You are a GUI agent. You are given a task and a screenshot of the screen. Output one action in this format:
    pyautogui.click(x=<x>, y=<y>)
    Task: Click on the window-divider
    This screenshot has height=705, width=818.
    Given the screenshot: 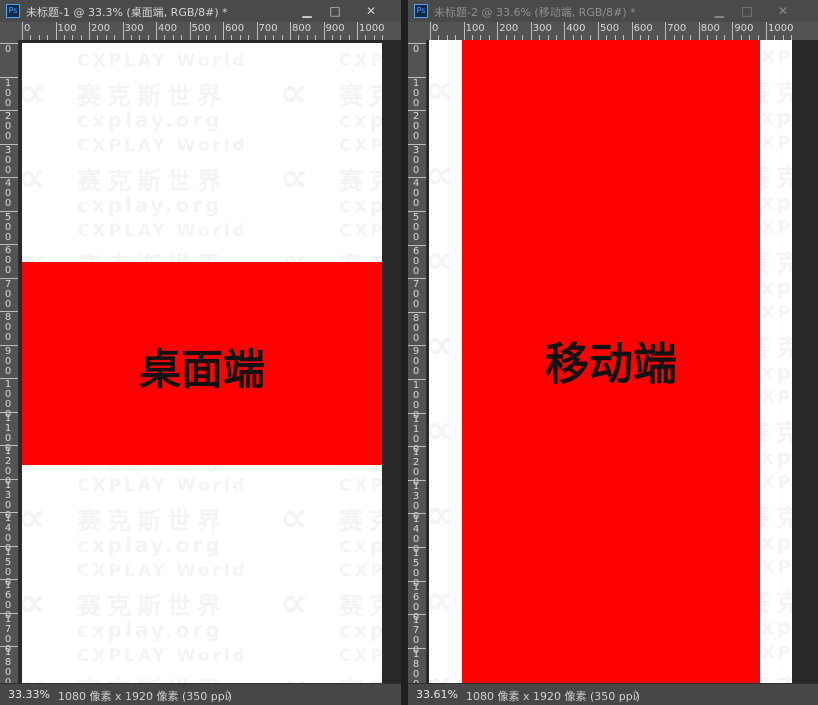 What is the action you would take?
    pyautogui.click(x=404, y=352)
    